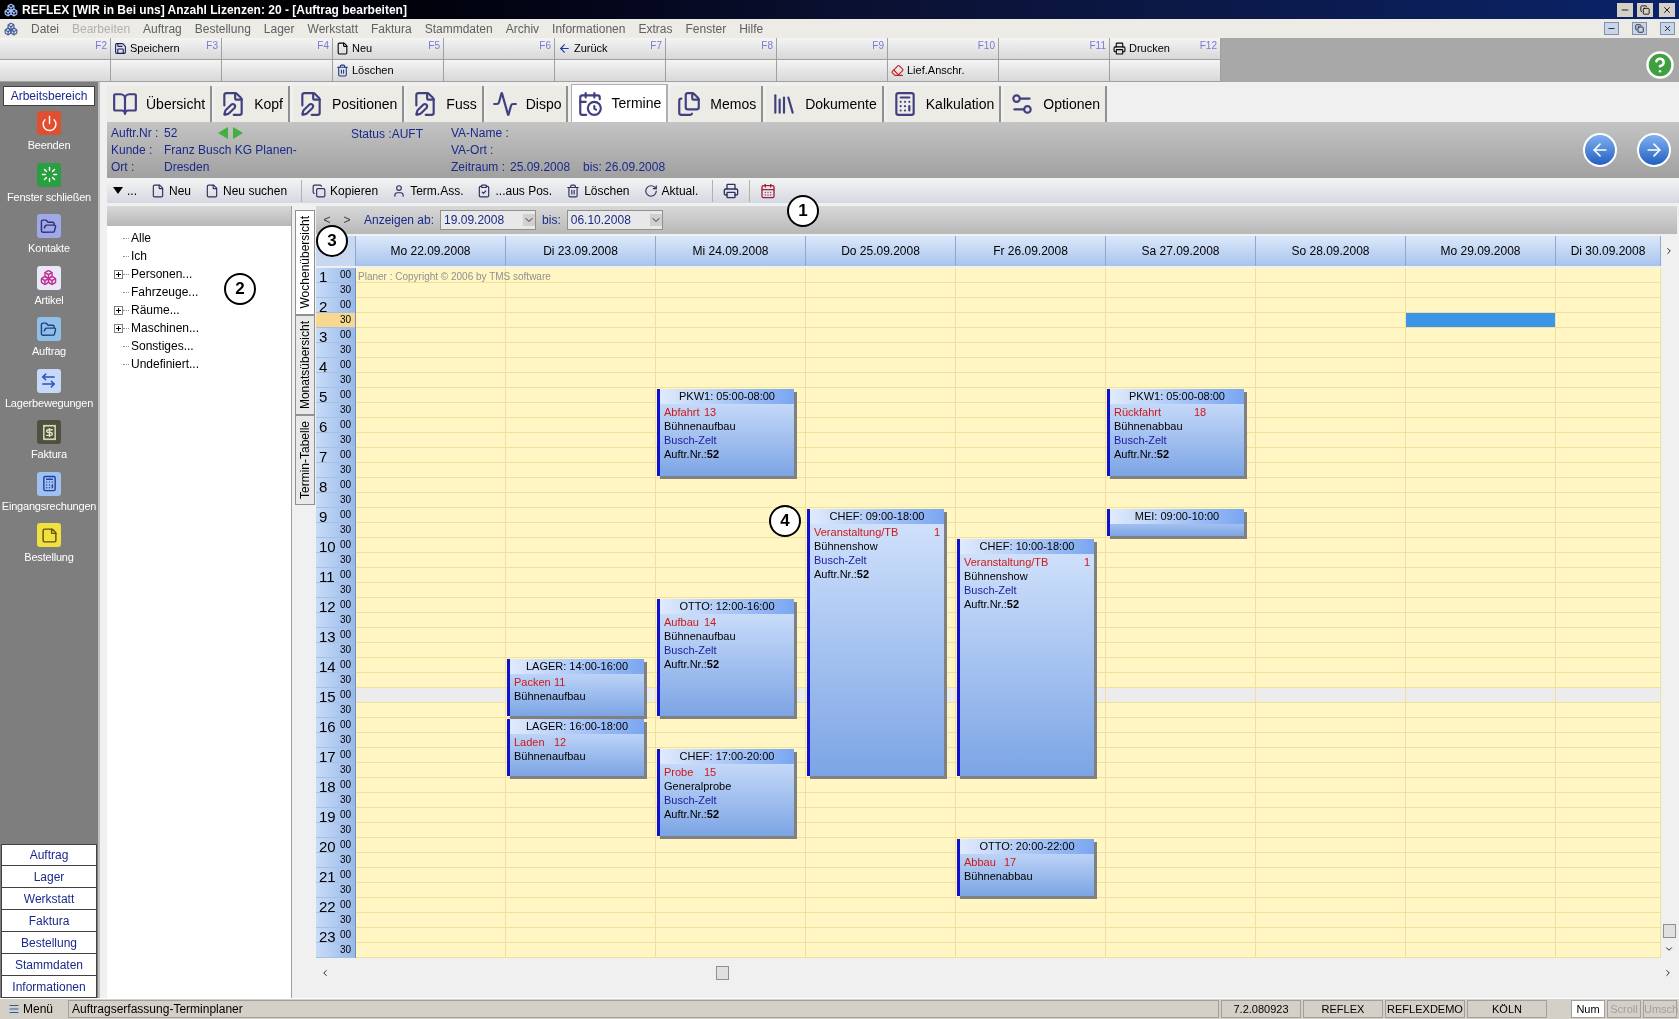 This screenshot has height=1019, width=1679. I want to click on calculator-icon, so click(49, 483).